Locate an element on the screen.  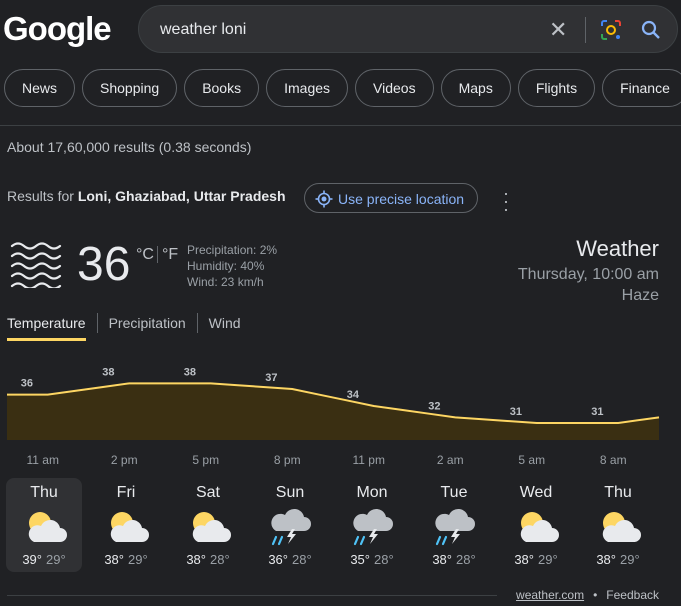
search-input: weather loni is located at coordinates (203, 30).